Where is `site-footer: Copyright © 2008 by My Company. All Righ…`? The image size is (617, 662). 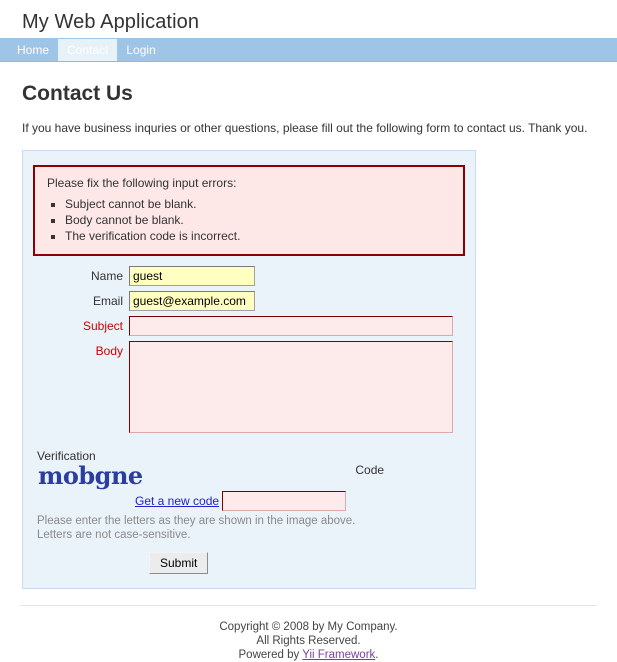
site-footer: Copyright © 2008 by My Company. All Righ… is located at coordinates (308, 633).